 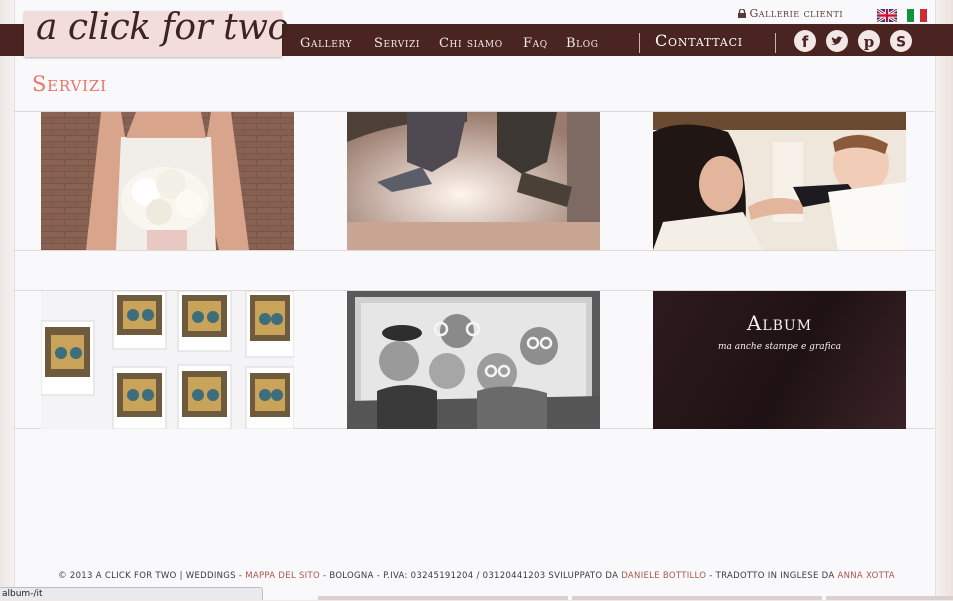 I want to click on translator-link: ANNA XOTTA, so click(x=865, y=576).